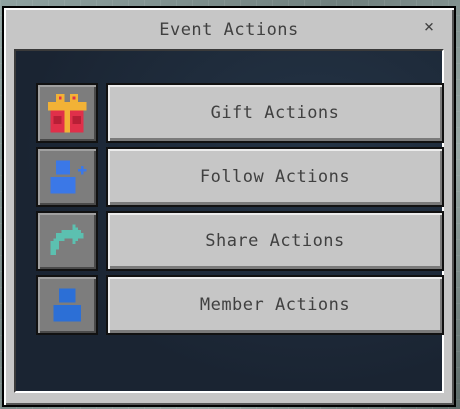 The height and width of the screenshot is (409, 460). Describe the element at coordinates (229, 30) in the screenshot. I see `dialog-title: Event Actions` at that location.